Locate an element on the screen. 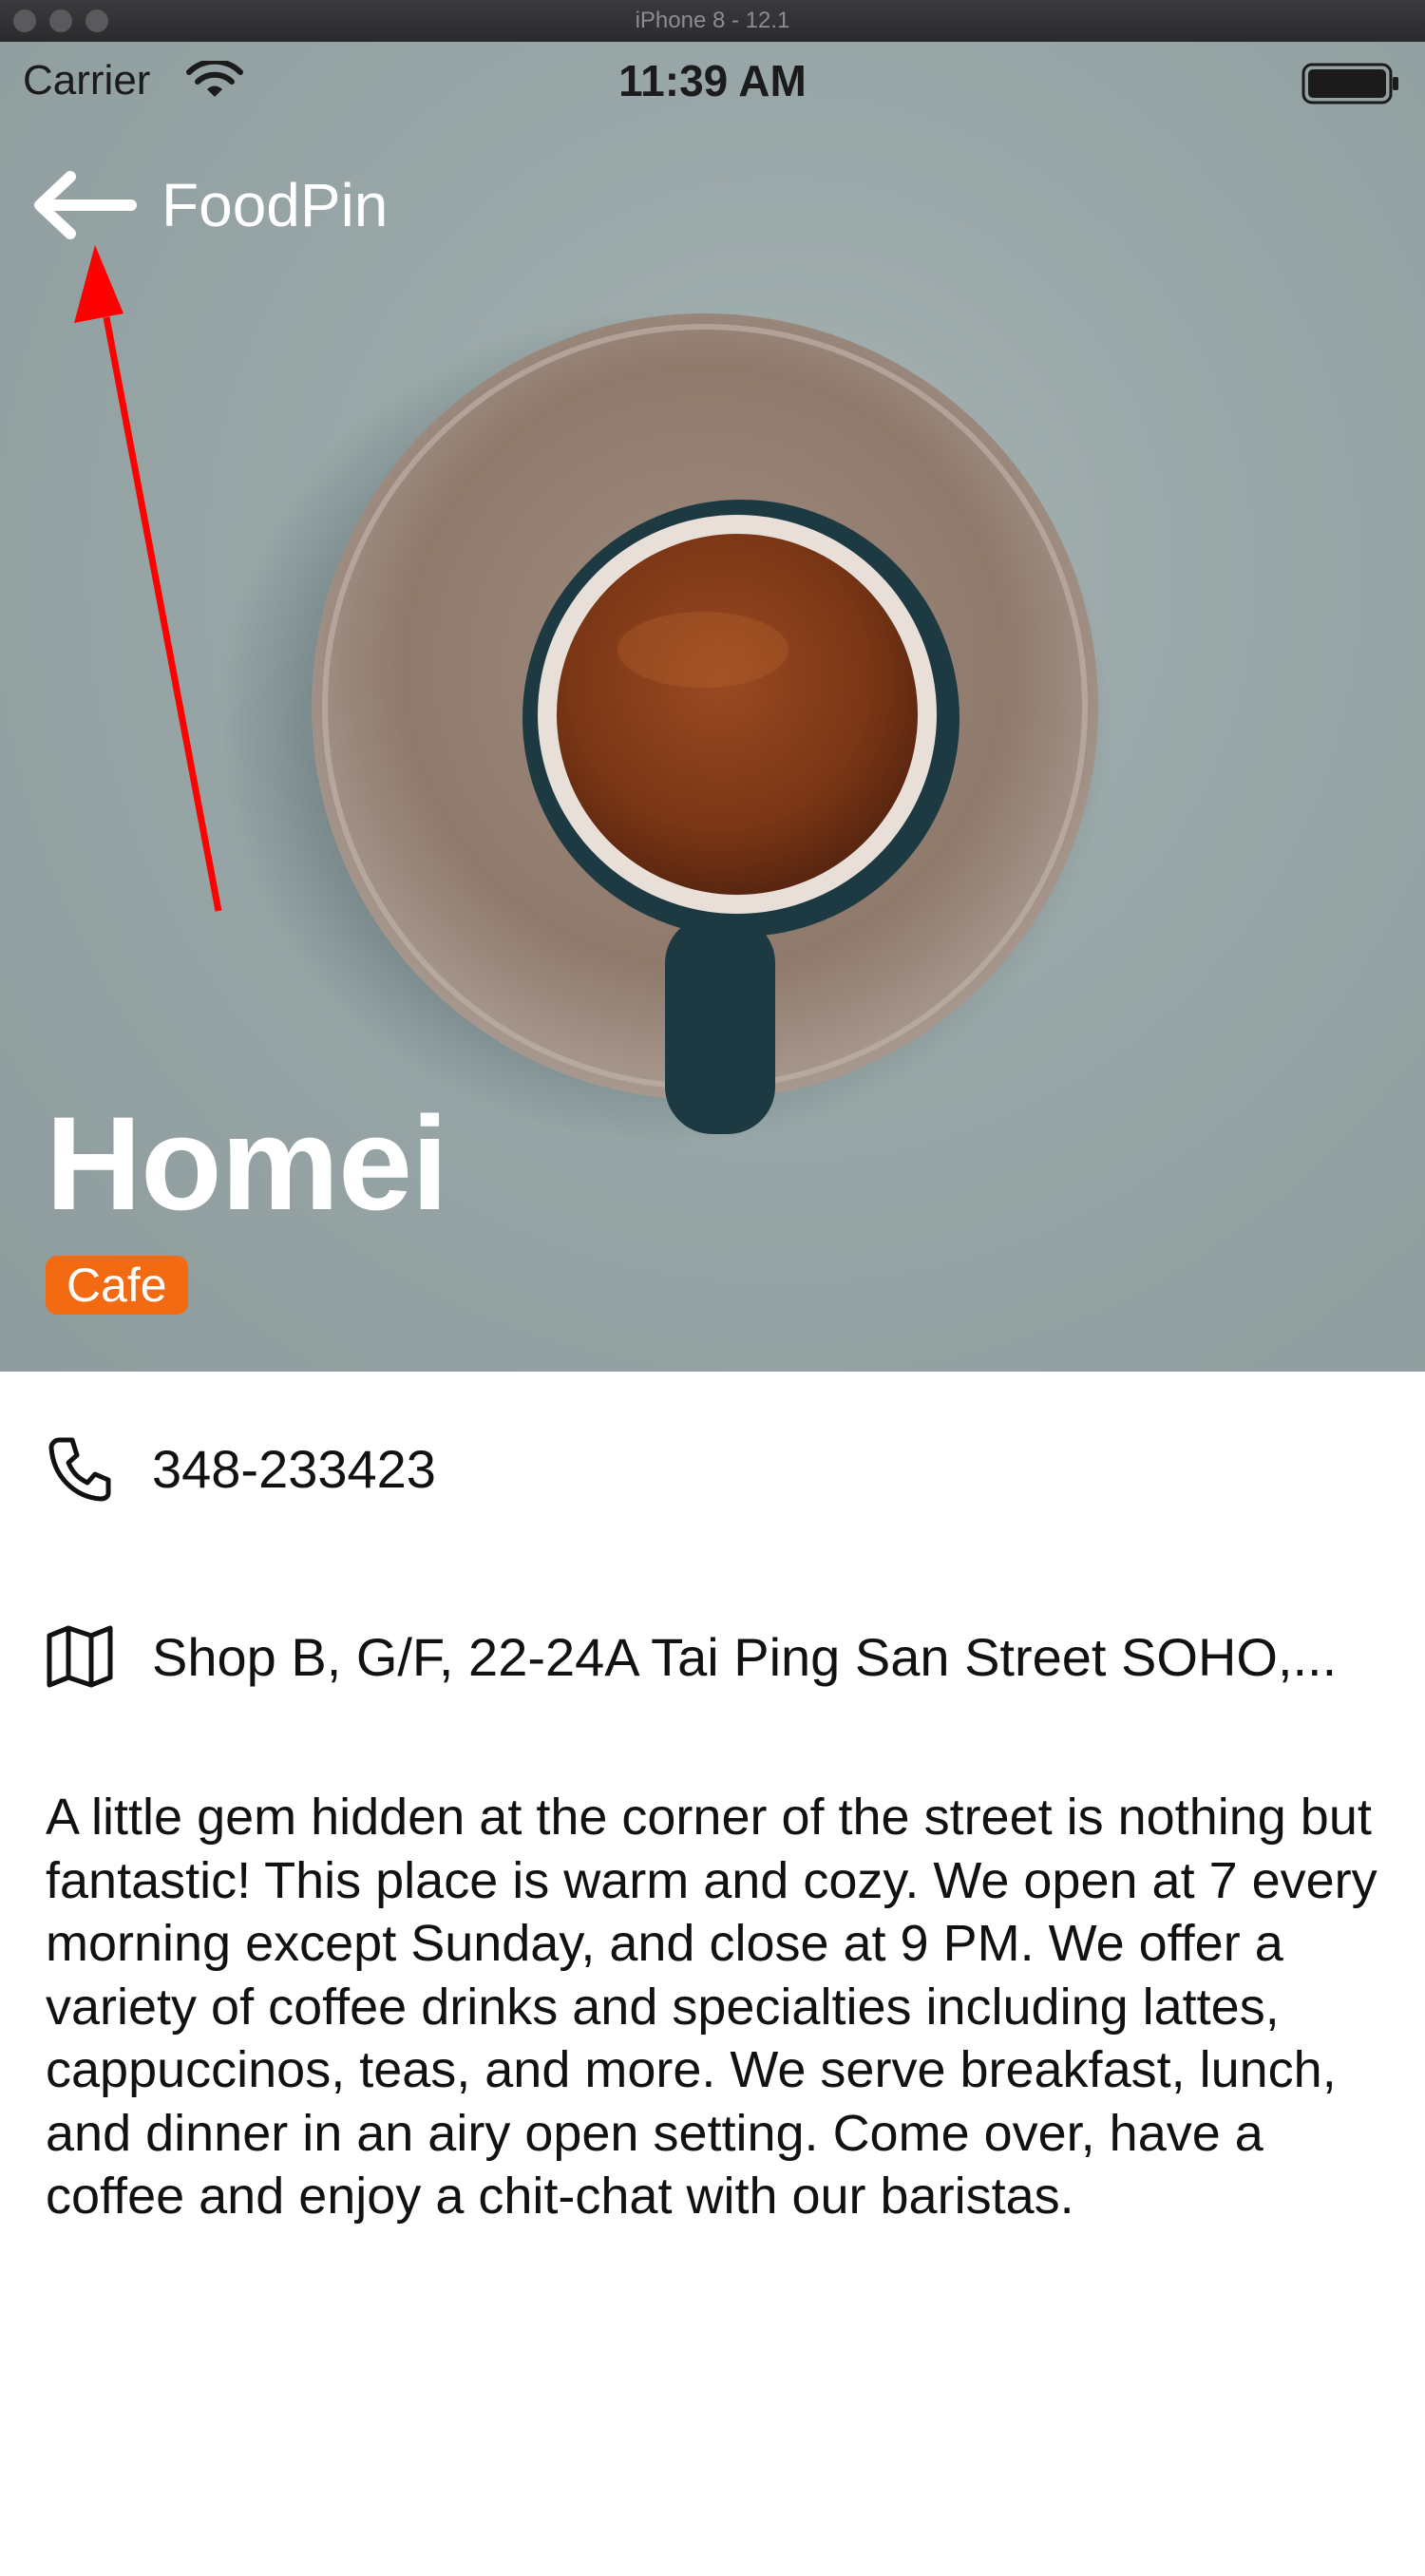 This screenshot has width=1425, height=2576. map-icon is located at coordinates (80, 1656).